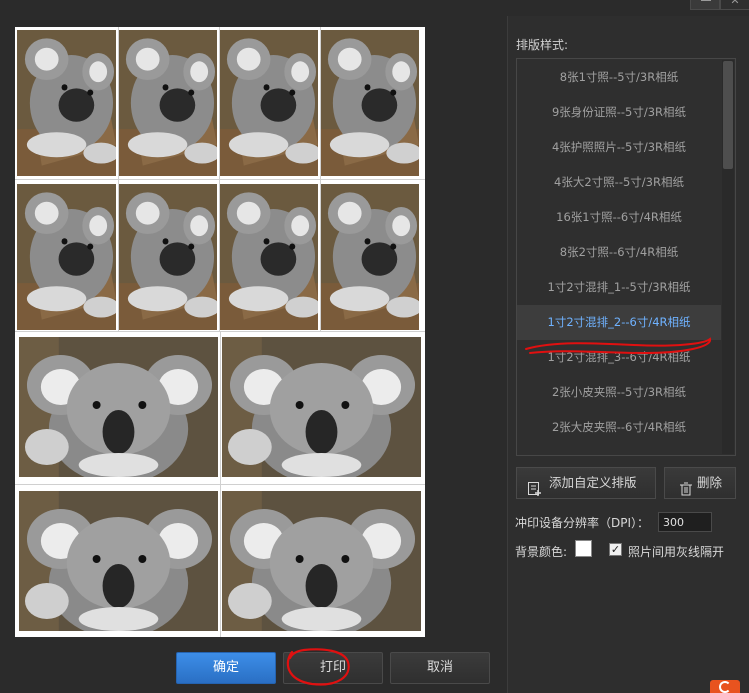 The image size is (749, 693). Describe the element at coordinates (619, 427) in the screenshot. I see `layout-item: 2张大皮夹照--6寸/4R相纸` at that location.